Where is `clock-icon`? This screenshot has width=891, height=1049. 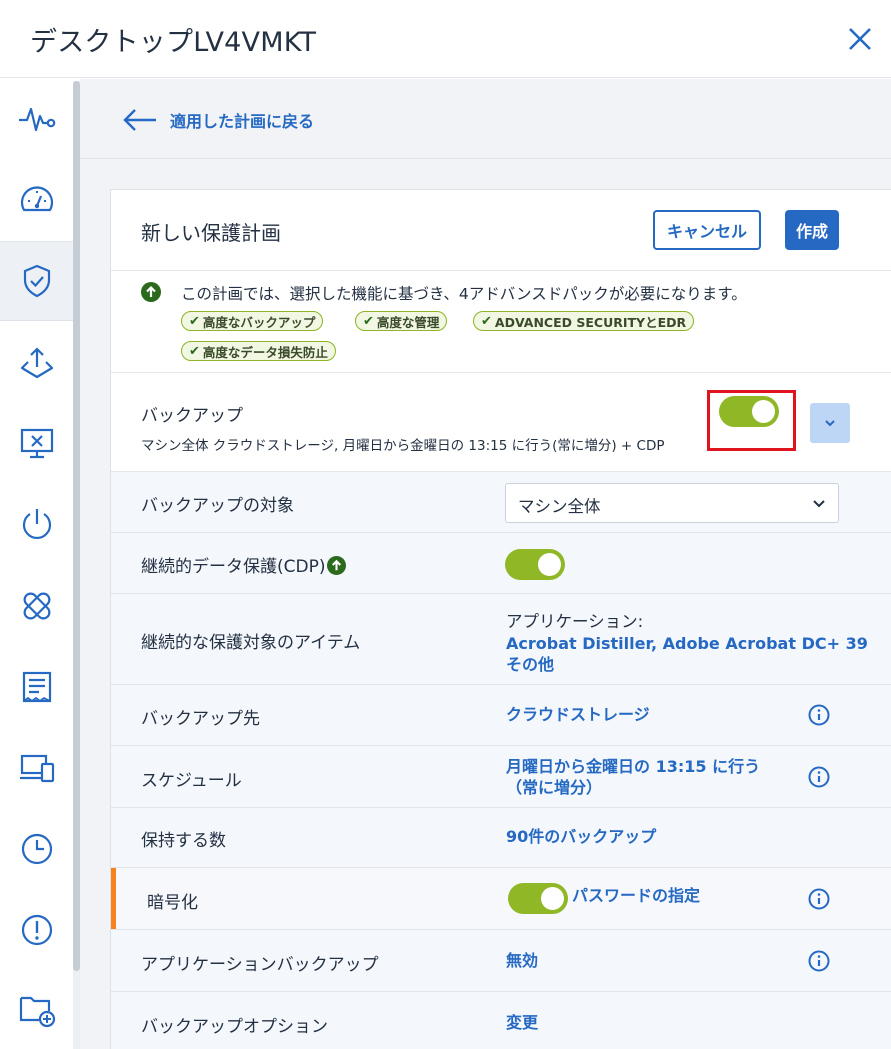
clock-icon is located at coordinates (36, 849).